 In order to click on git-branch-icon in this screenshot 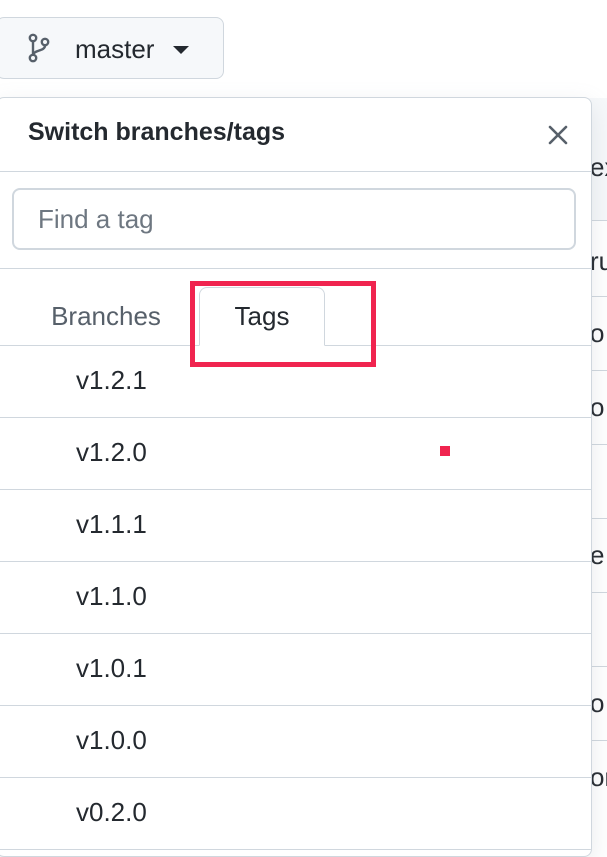, I will do `click(39, 48)`.